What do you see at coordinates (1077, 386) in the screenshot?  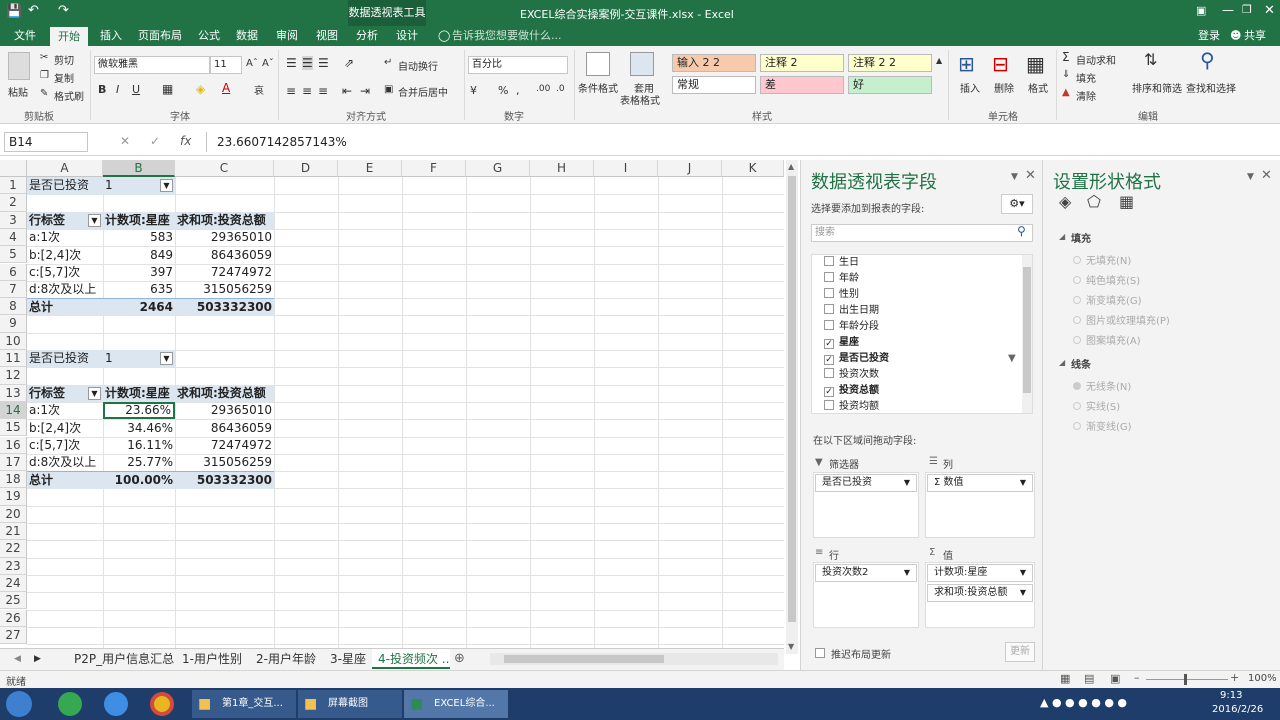 I see `radio-selected-icon` at bounding box center [1077, 386].